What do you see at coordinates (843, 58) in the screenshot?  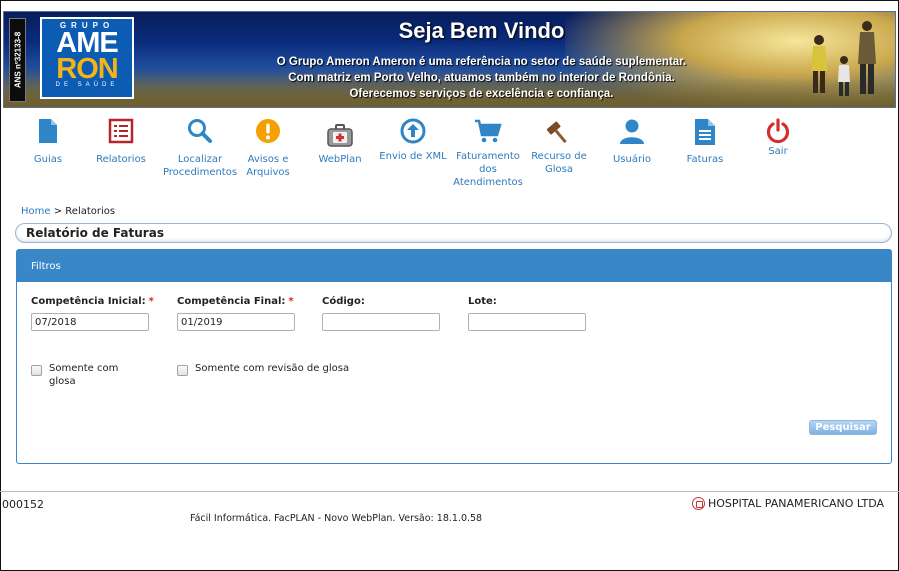 I see `family-silhouette-image` at bounding box center [843, 58].